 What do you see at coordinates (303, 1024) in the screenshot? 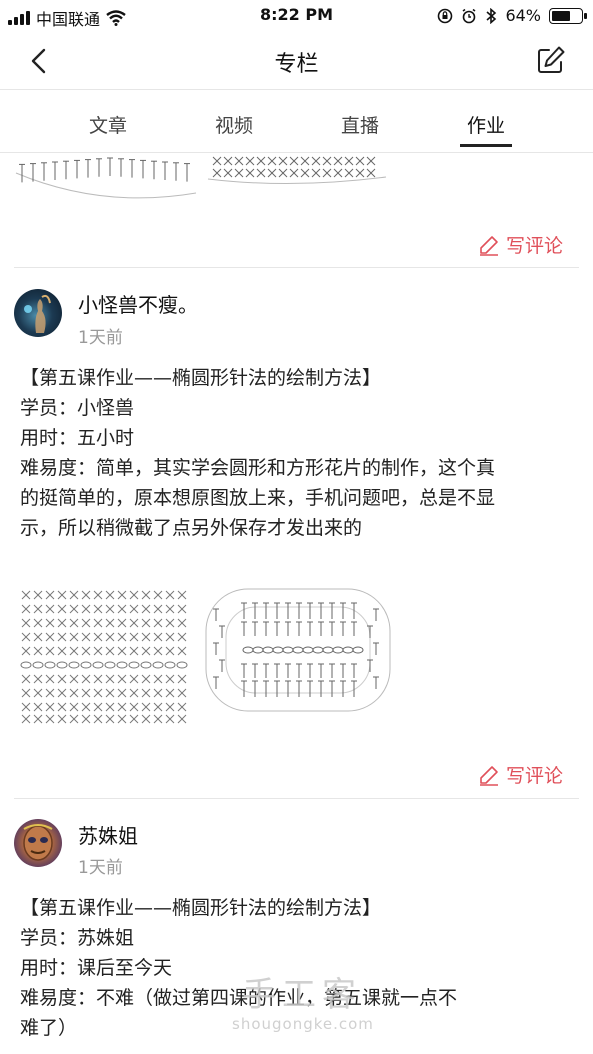
I see `watermark-url: shougongke.com` at bounding box center [303, 1024].